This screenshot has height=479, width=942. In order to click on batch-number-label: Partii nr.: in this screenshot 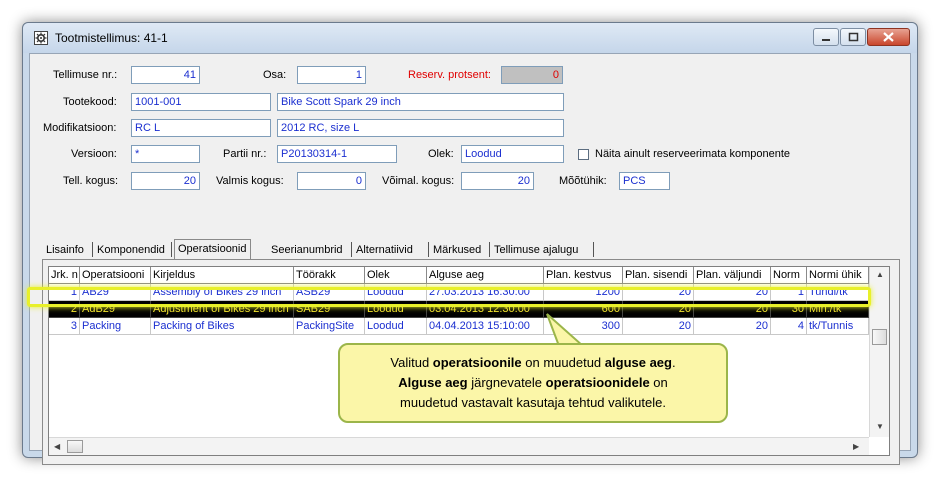, I will do `click(245, 154)`.